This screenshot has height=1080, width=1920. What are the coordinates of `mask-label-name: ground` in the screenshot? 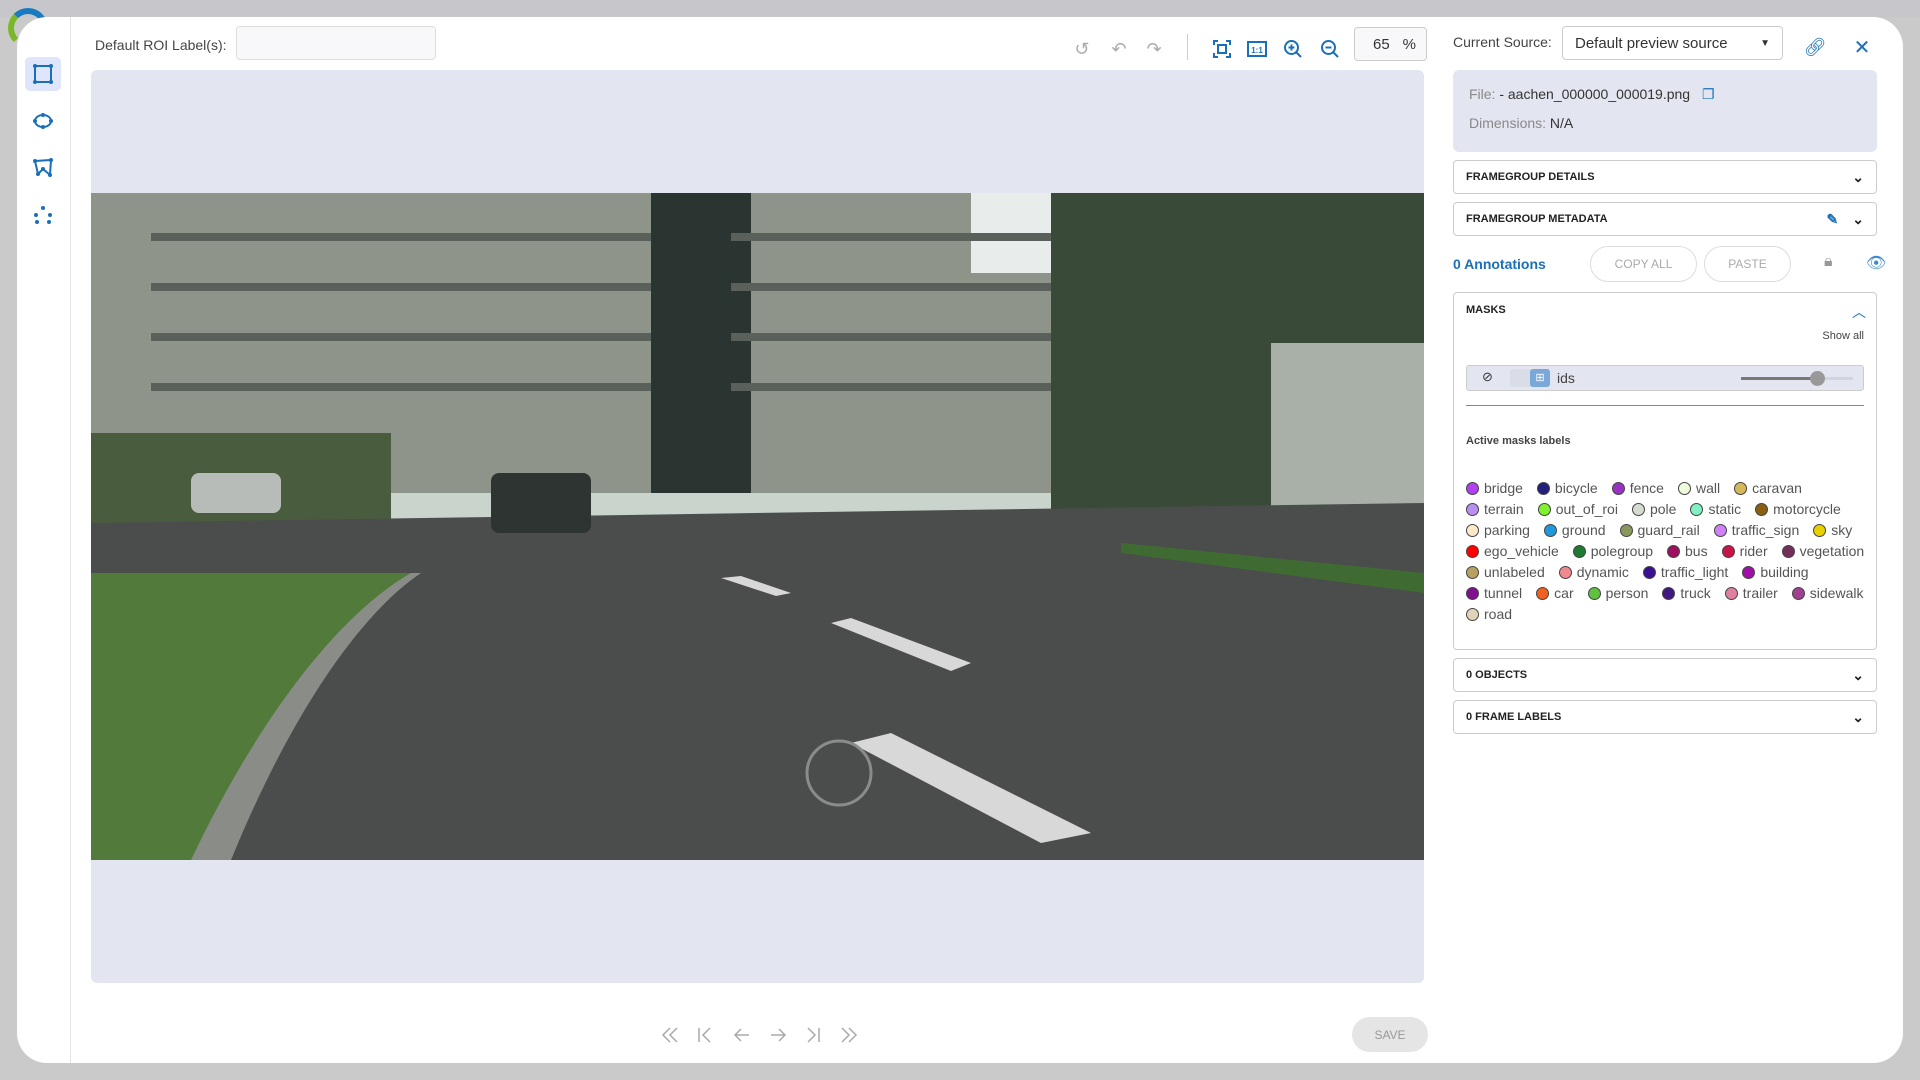 It's located at (1583, 530).